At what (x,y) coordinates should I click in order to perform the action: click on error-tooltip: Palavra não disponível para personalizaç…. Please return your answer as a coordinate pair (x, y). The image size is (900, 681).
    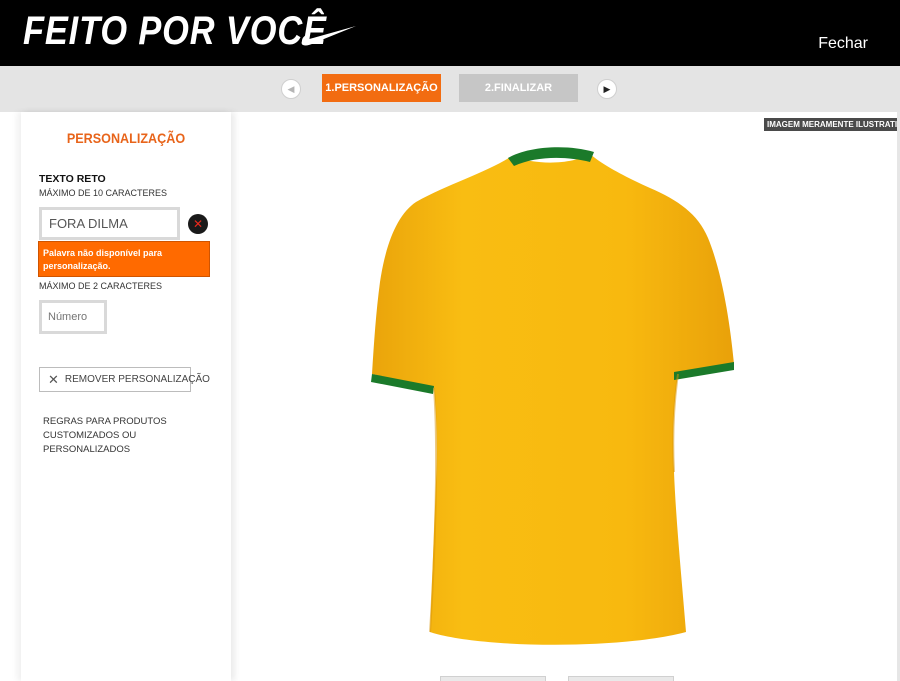
    Looking at the image, I should click on (124, 259).